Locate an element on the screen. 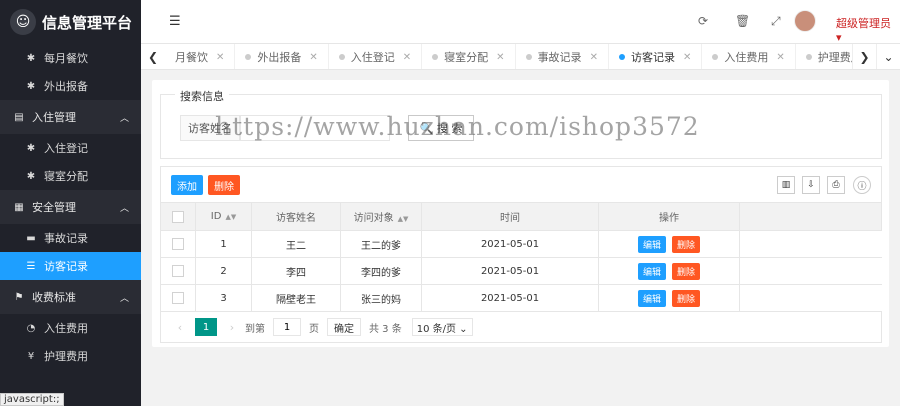 This screenshot has width=900, height=406. sidebar-item-6: ▬ 事故记录 is located at coordinates (70, 238).